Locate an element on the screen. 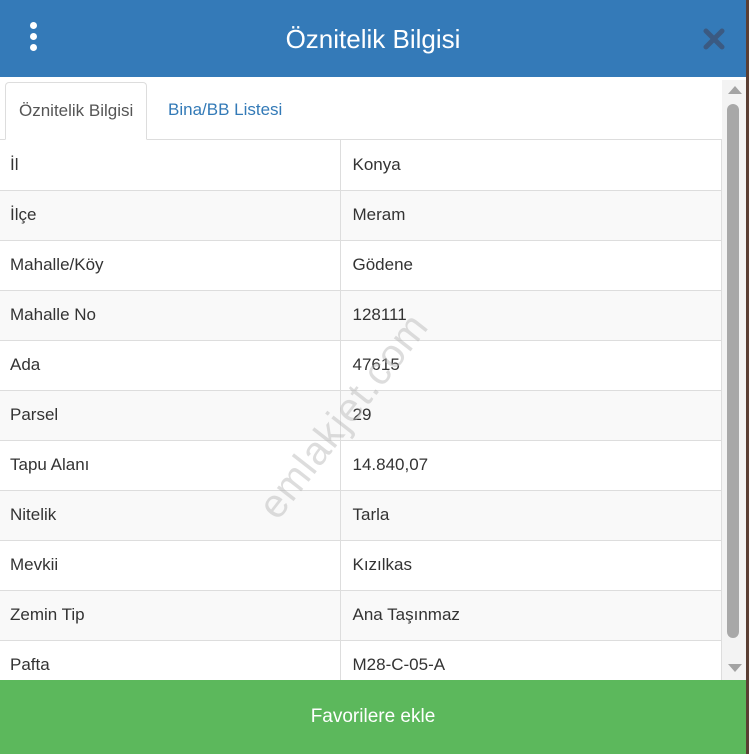 This screenshot has width=749, height=754. table-row: Nitelik Tarla is located at coordinates (361, 514).